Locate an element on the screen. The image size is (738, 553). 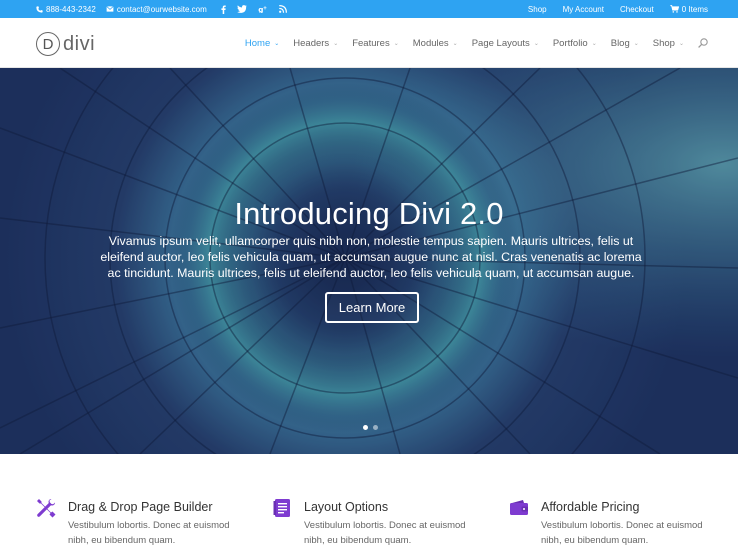
nav-label: Blog is located at coordinates (620, 43).